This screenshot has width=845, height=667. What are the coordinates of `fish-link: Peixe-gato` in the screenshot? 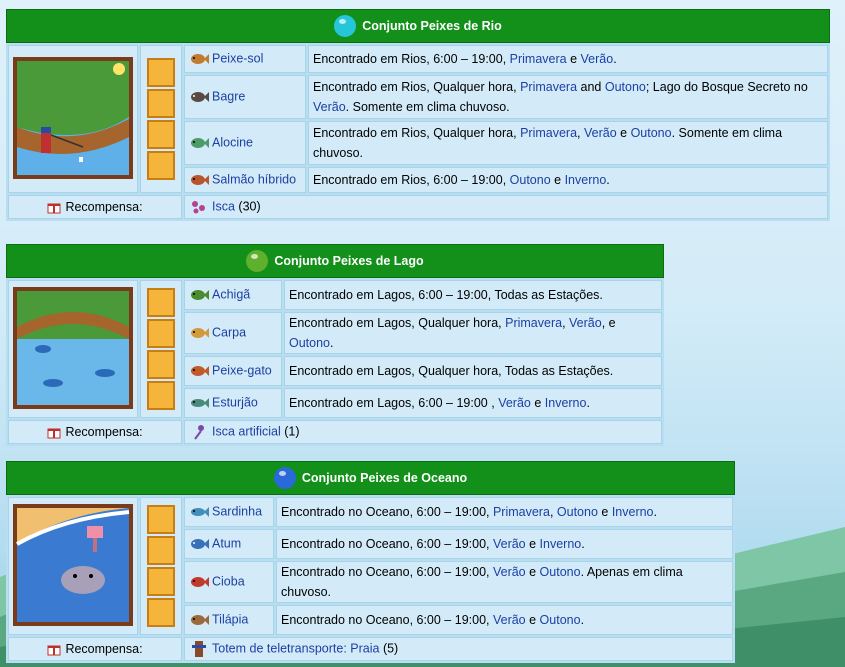 It's located at (242, 370).